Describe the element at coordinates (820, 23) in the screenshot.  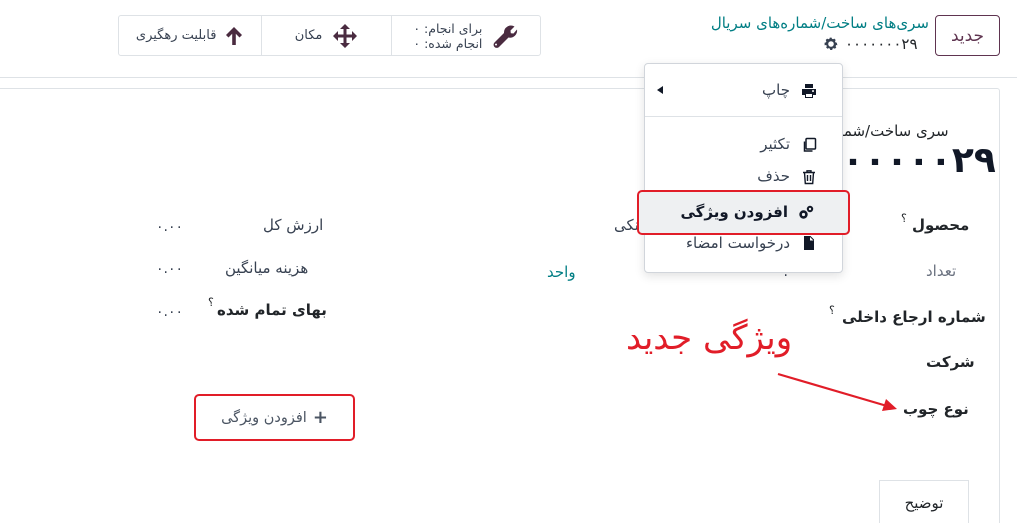
I see `breadcrumb: سری‌های ساخت/شماره‌های سریال` at that location.